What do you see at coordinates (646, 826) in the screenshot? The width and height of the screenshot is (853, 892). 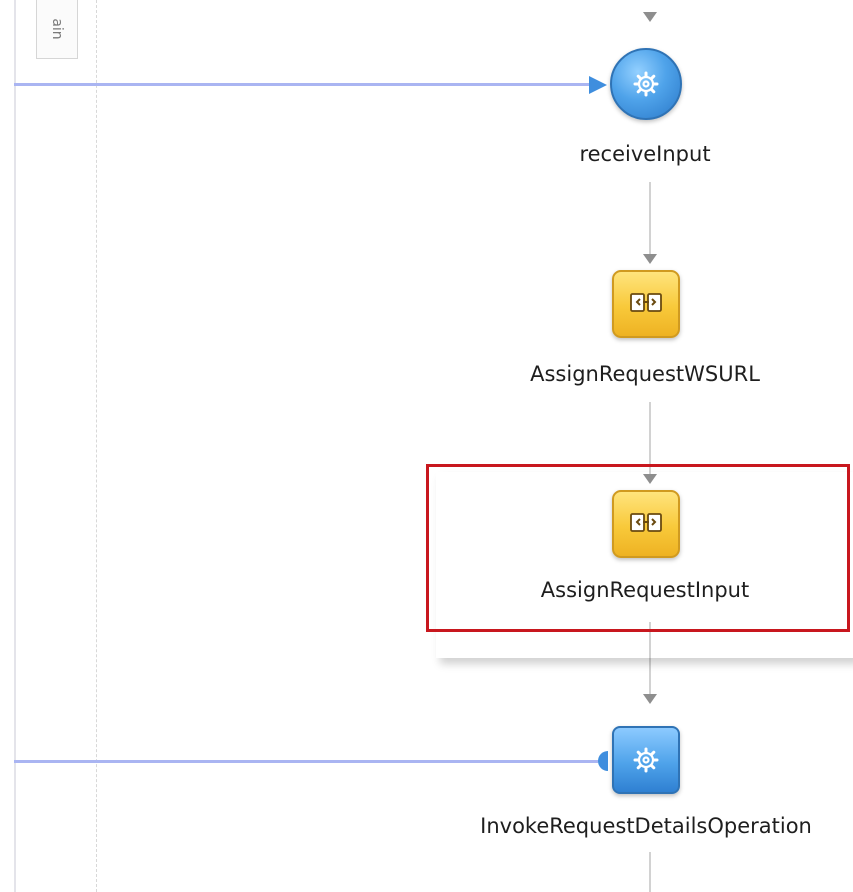 I see `activity-label-invoke-request-details: InvokeRequestDetailsOperation` at bounding box center [646, 826].